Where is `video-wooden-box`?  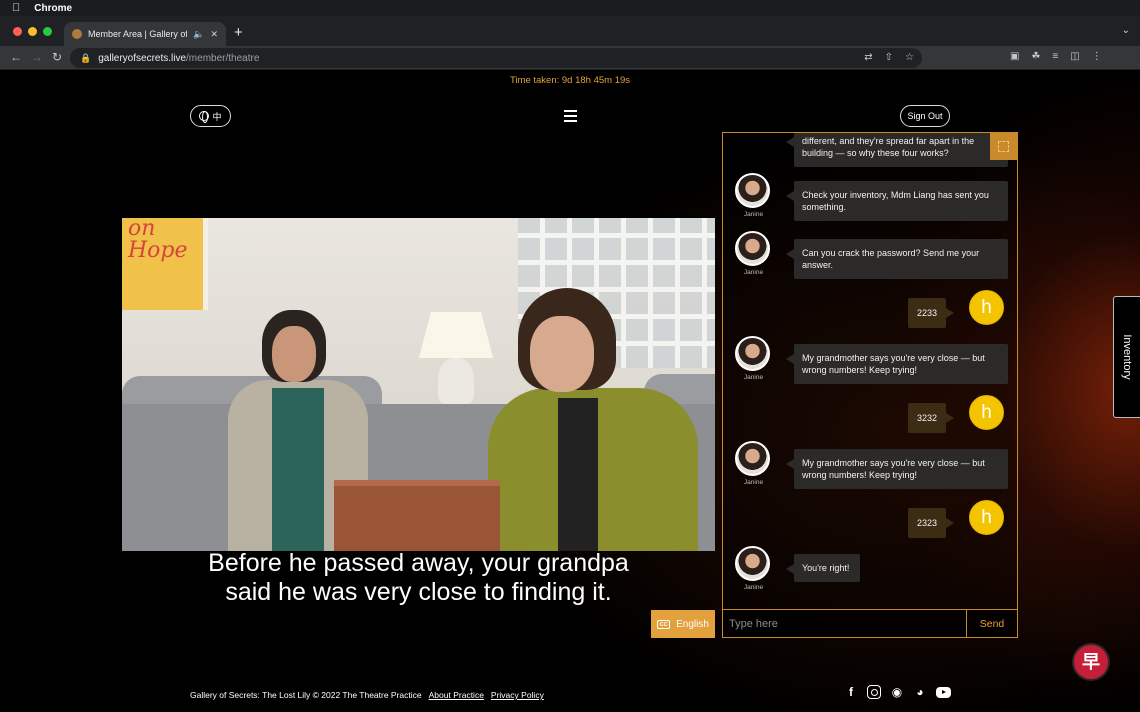 video-wooden-box is located at coordinates (417, 515).